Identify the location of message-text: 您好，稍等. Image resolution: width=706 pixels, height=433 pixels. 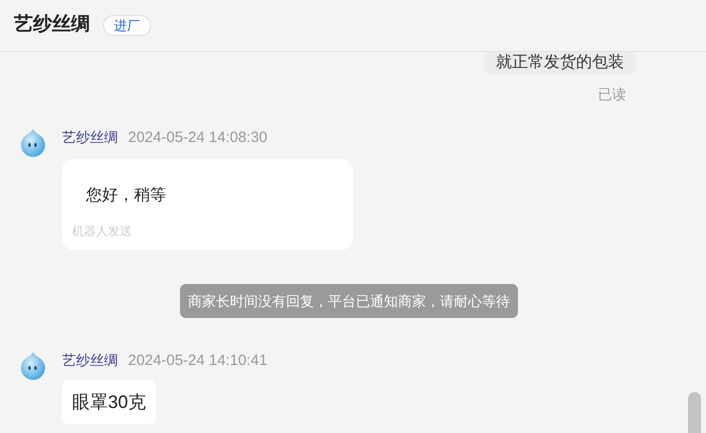
(126, 196).